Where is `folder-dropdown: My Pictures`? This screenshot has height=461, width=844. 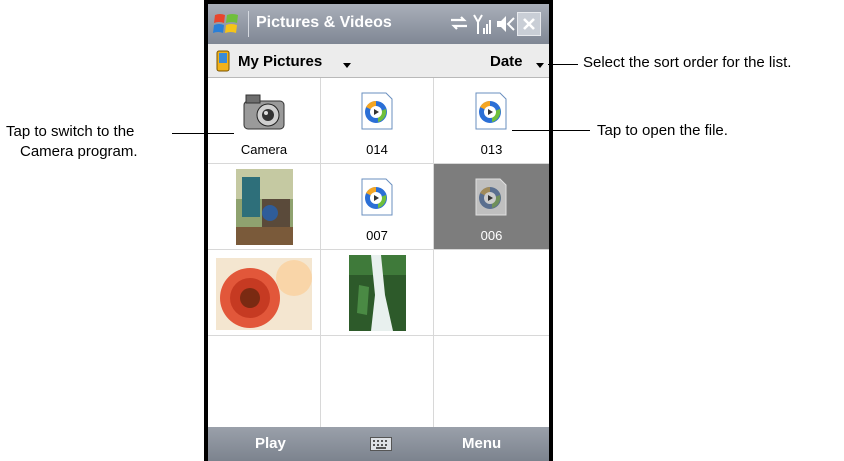 folder-dropdown: My Pictures is located at coordinates (280, 61).